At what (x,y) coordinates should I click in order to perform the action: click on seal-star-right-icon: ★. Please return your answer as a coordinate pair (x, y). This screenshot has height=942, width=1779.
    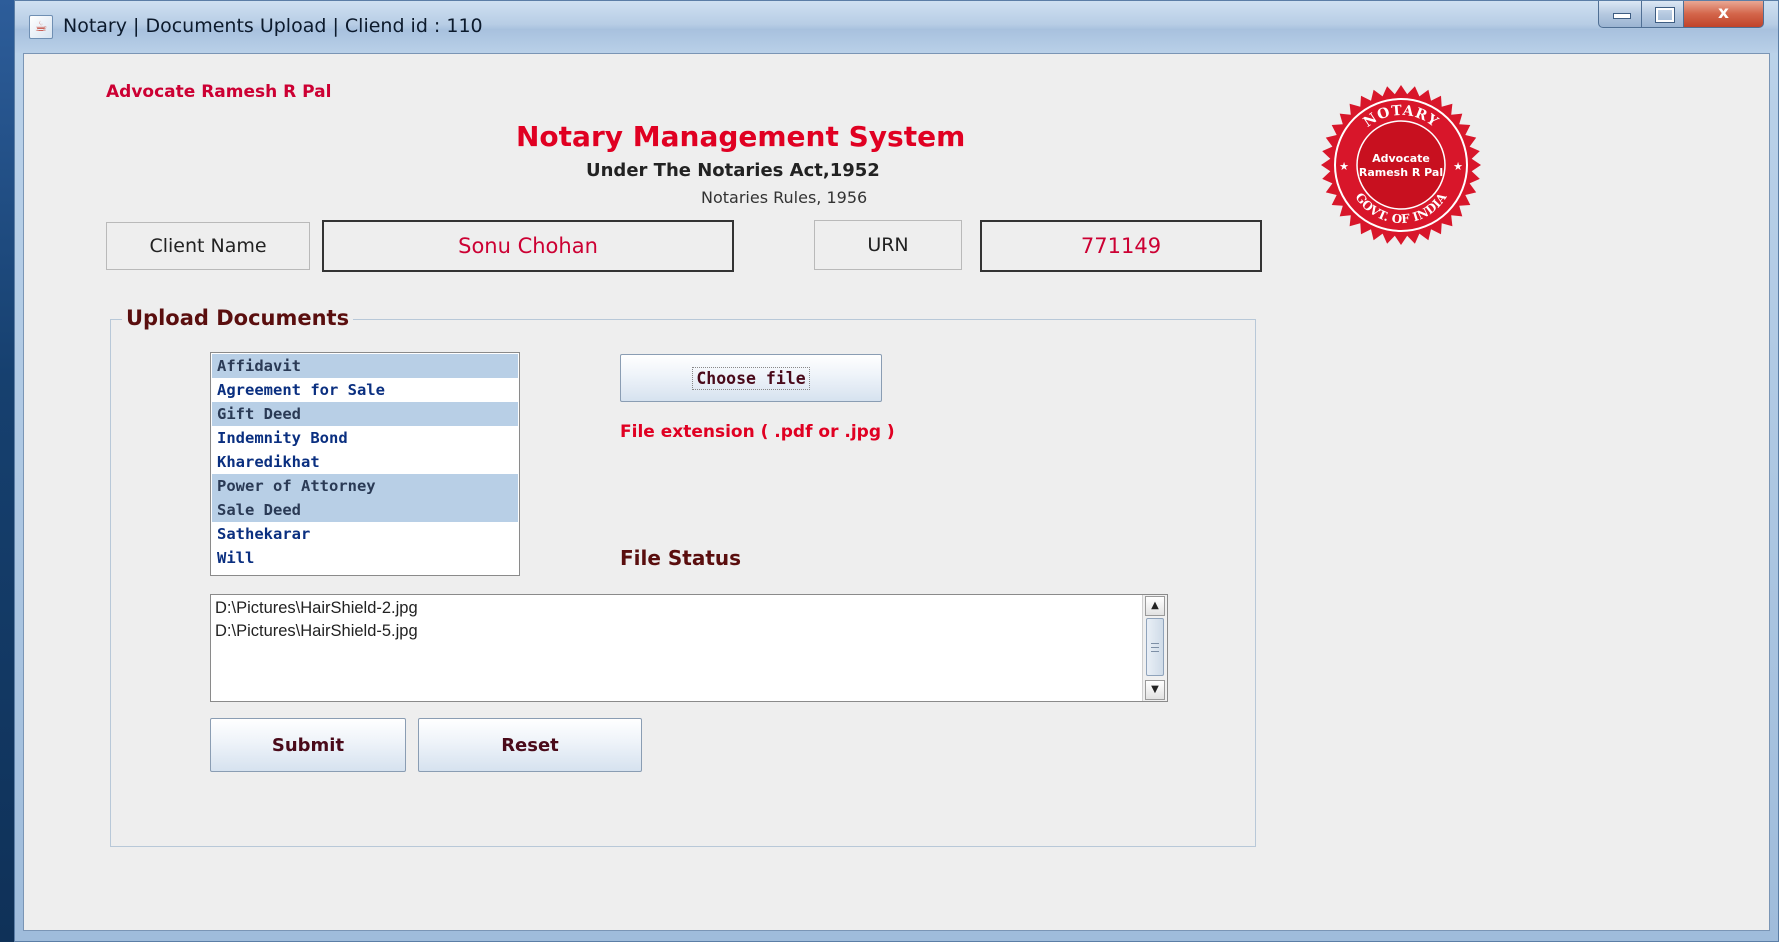
    Looking at the image, I should click on (1458, 166).